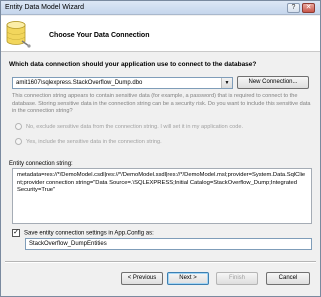  Describe the element at coordinates (16, 233) in the screenshot. I see `save-settings-checkbox: ✓` at that location.